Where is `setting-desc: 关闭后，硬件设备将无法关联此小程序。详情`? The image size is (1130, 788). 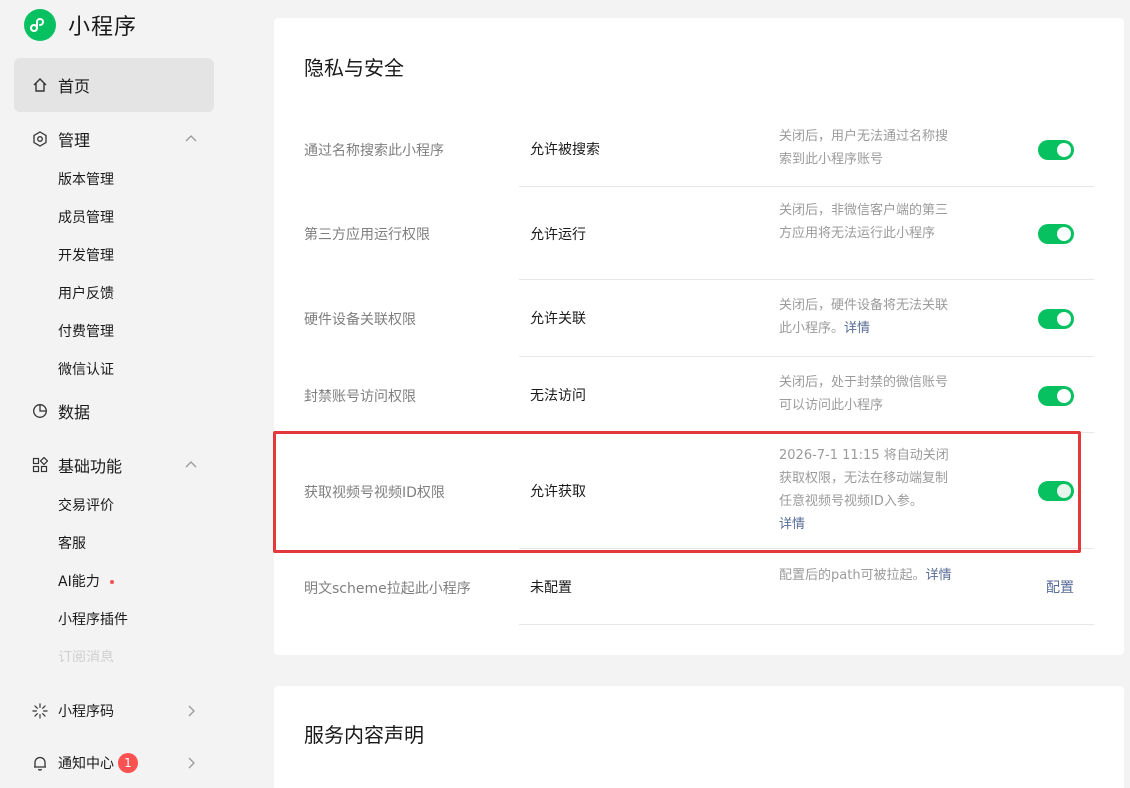
setting-desc: 关闭后，硬件设备将无法关联此小程序。详情 is located at coordinates (869, 317).